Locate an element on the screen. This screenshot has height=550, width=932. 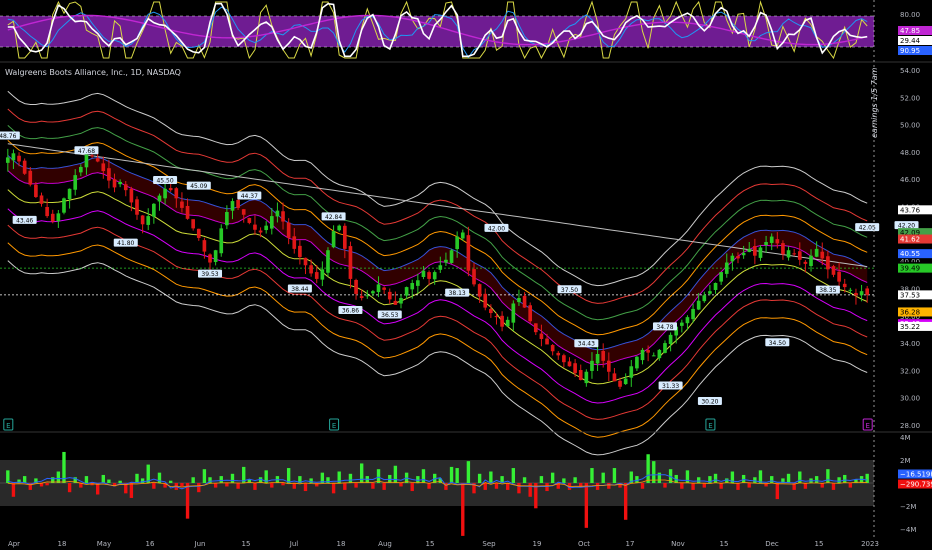
price-tick-label: 52.00 is located at coordinates (910, 98).